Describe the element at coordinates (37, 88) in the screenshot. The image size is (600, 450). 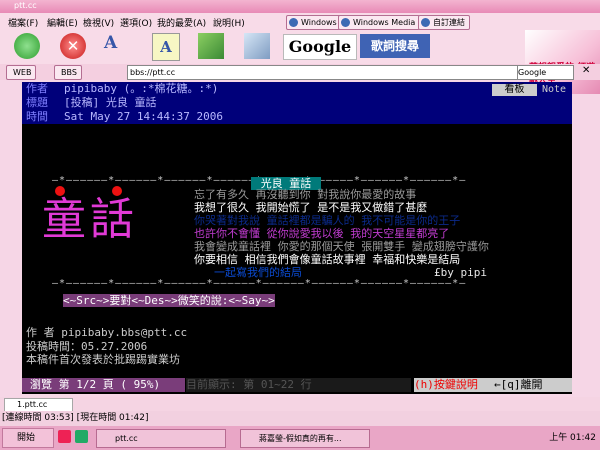
I see `author-label: 作者` at that location.